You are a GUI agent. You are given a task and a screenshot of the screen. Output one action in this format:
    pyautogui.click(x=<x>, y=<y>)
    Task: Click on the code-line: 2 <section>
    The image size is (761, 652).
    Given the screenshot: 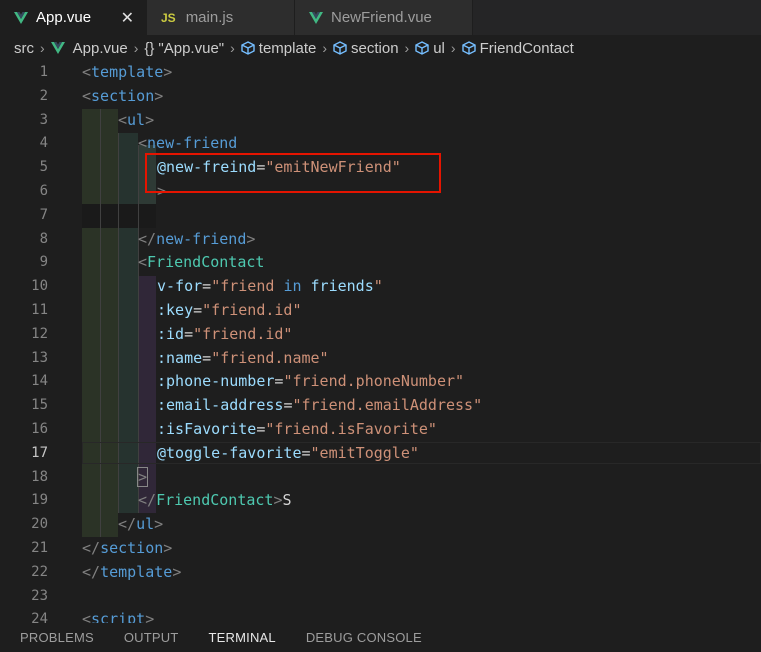 What is the action you would take?
    pyautogui.click(x=380, y=97)
    